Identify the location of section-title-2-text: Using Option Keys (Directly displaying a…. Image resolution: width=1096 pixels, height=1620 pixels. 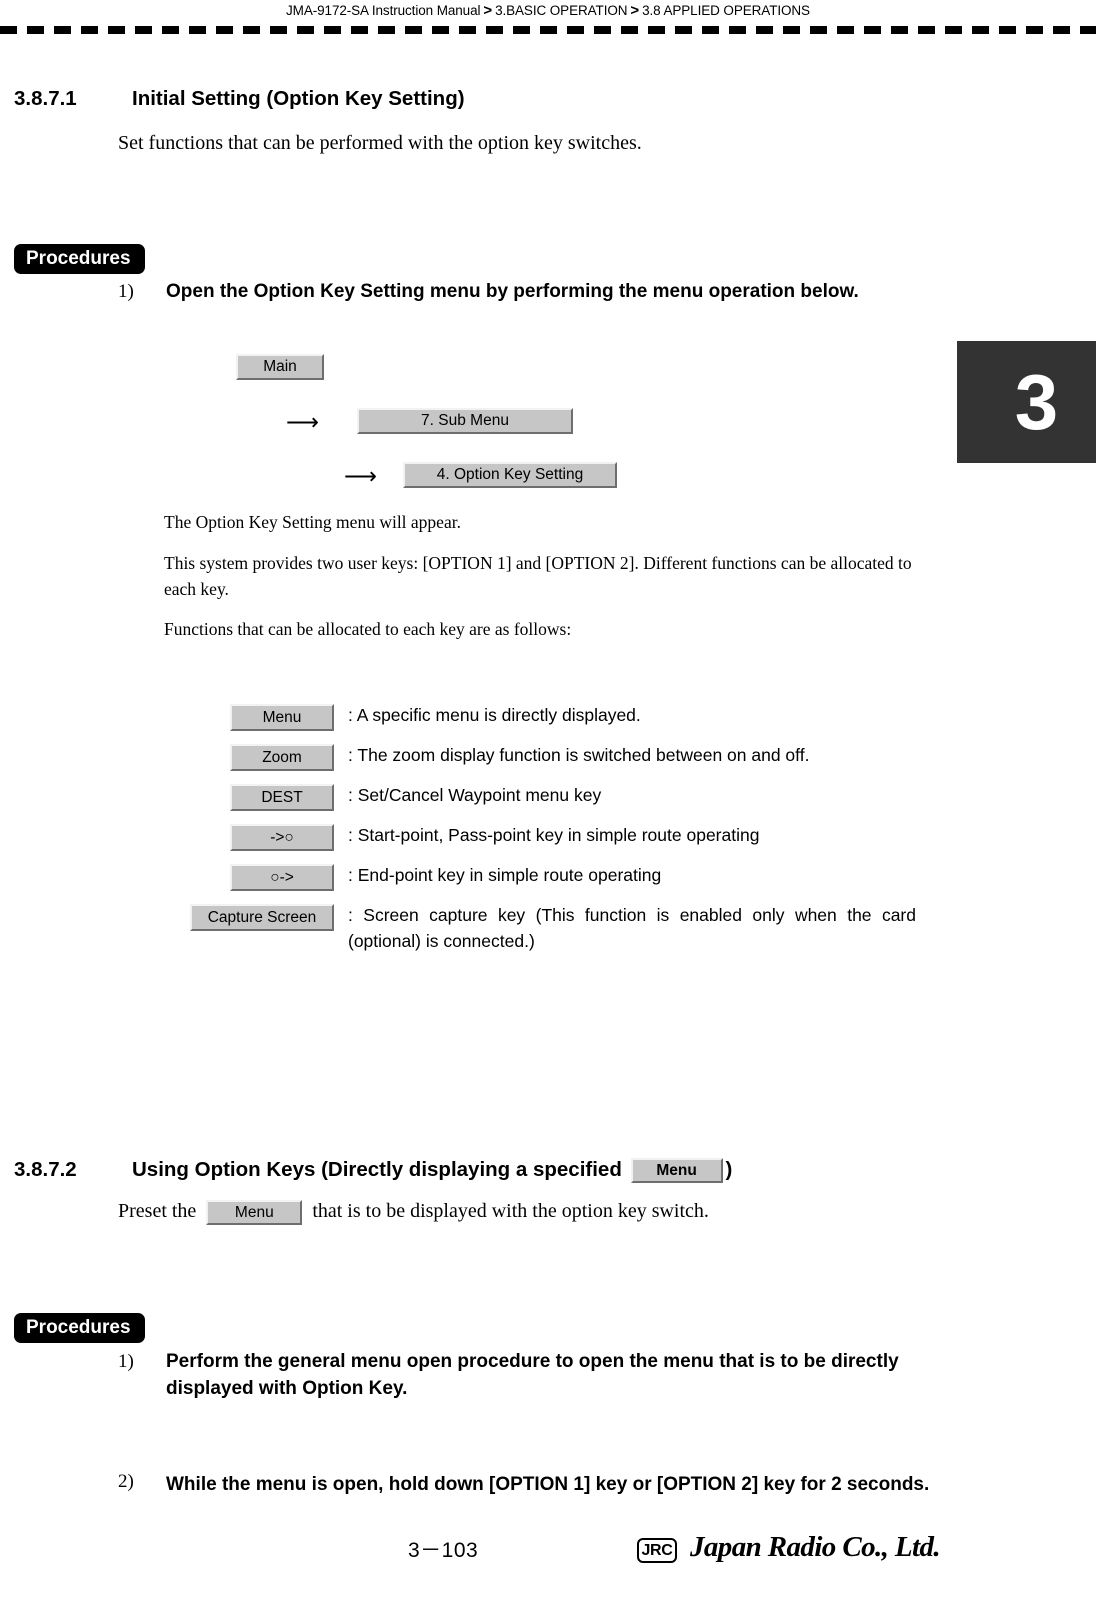
(377, 1169).